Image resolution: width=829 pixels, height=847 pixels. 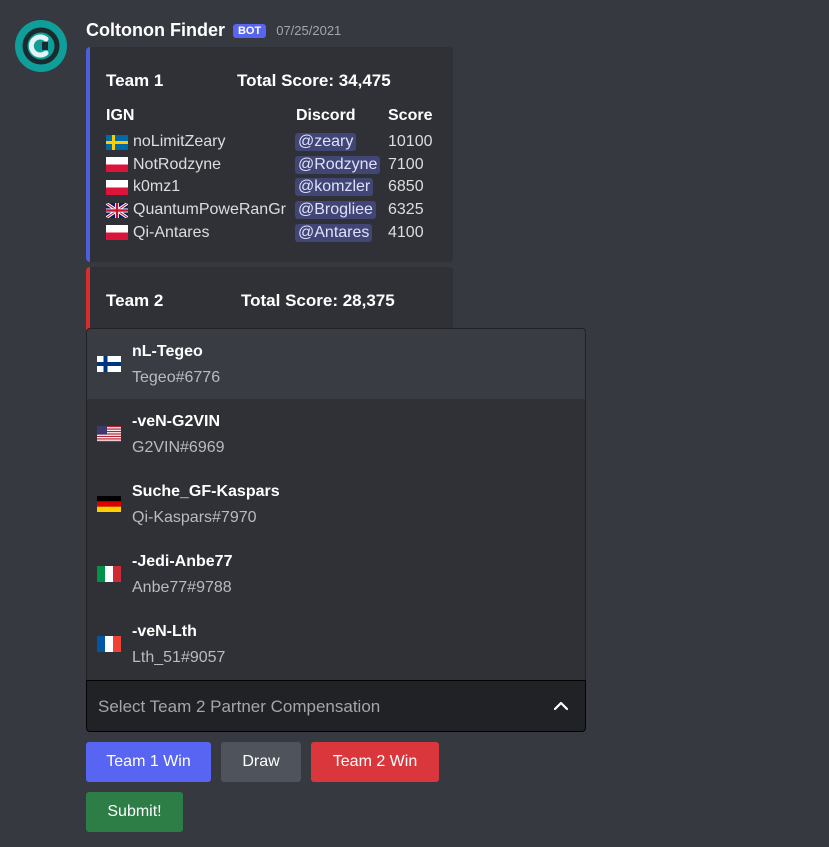 I want to click on player-row: NotRodzyne @Rodzyne 7100, so click(x=276, y=165).